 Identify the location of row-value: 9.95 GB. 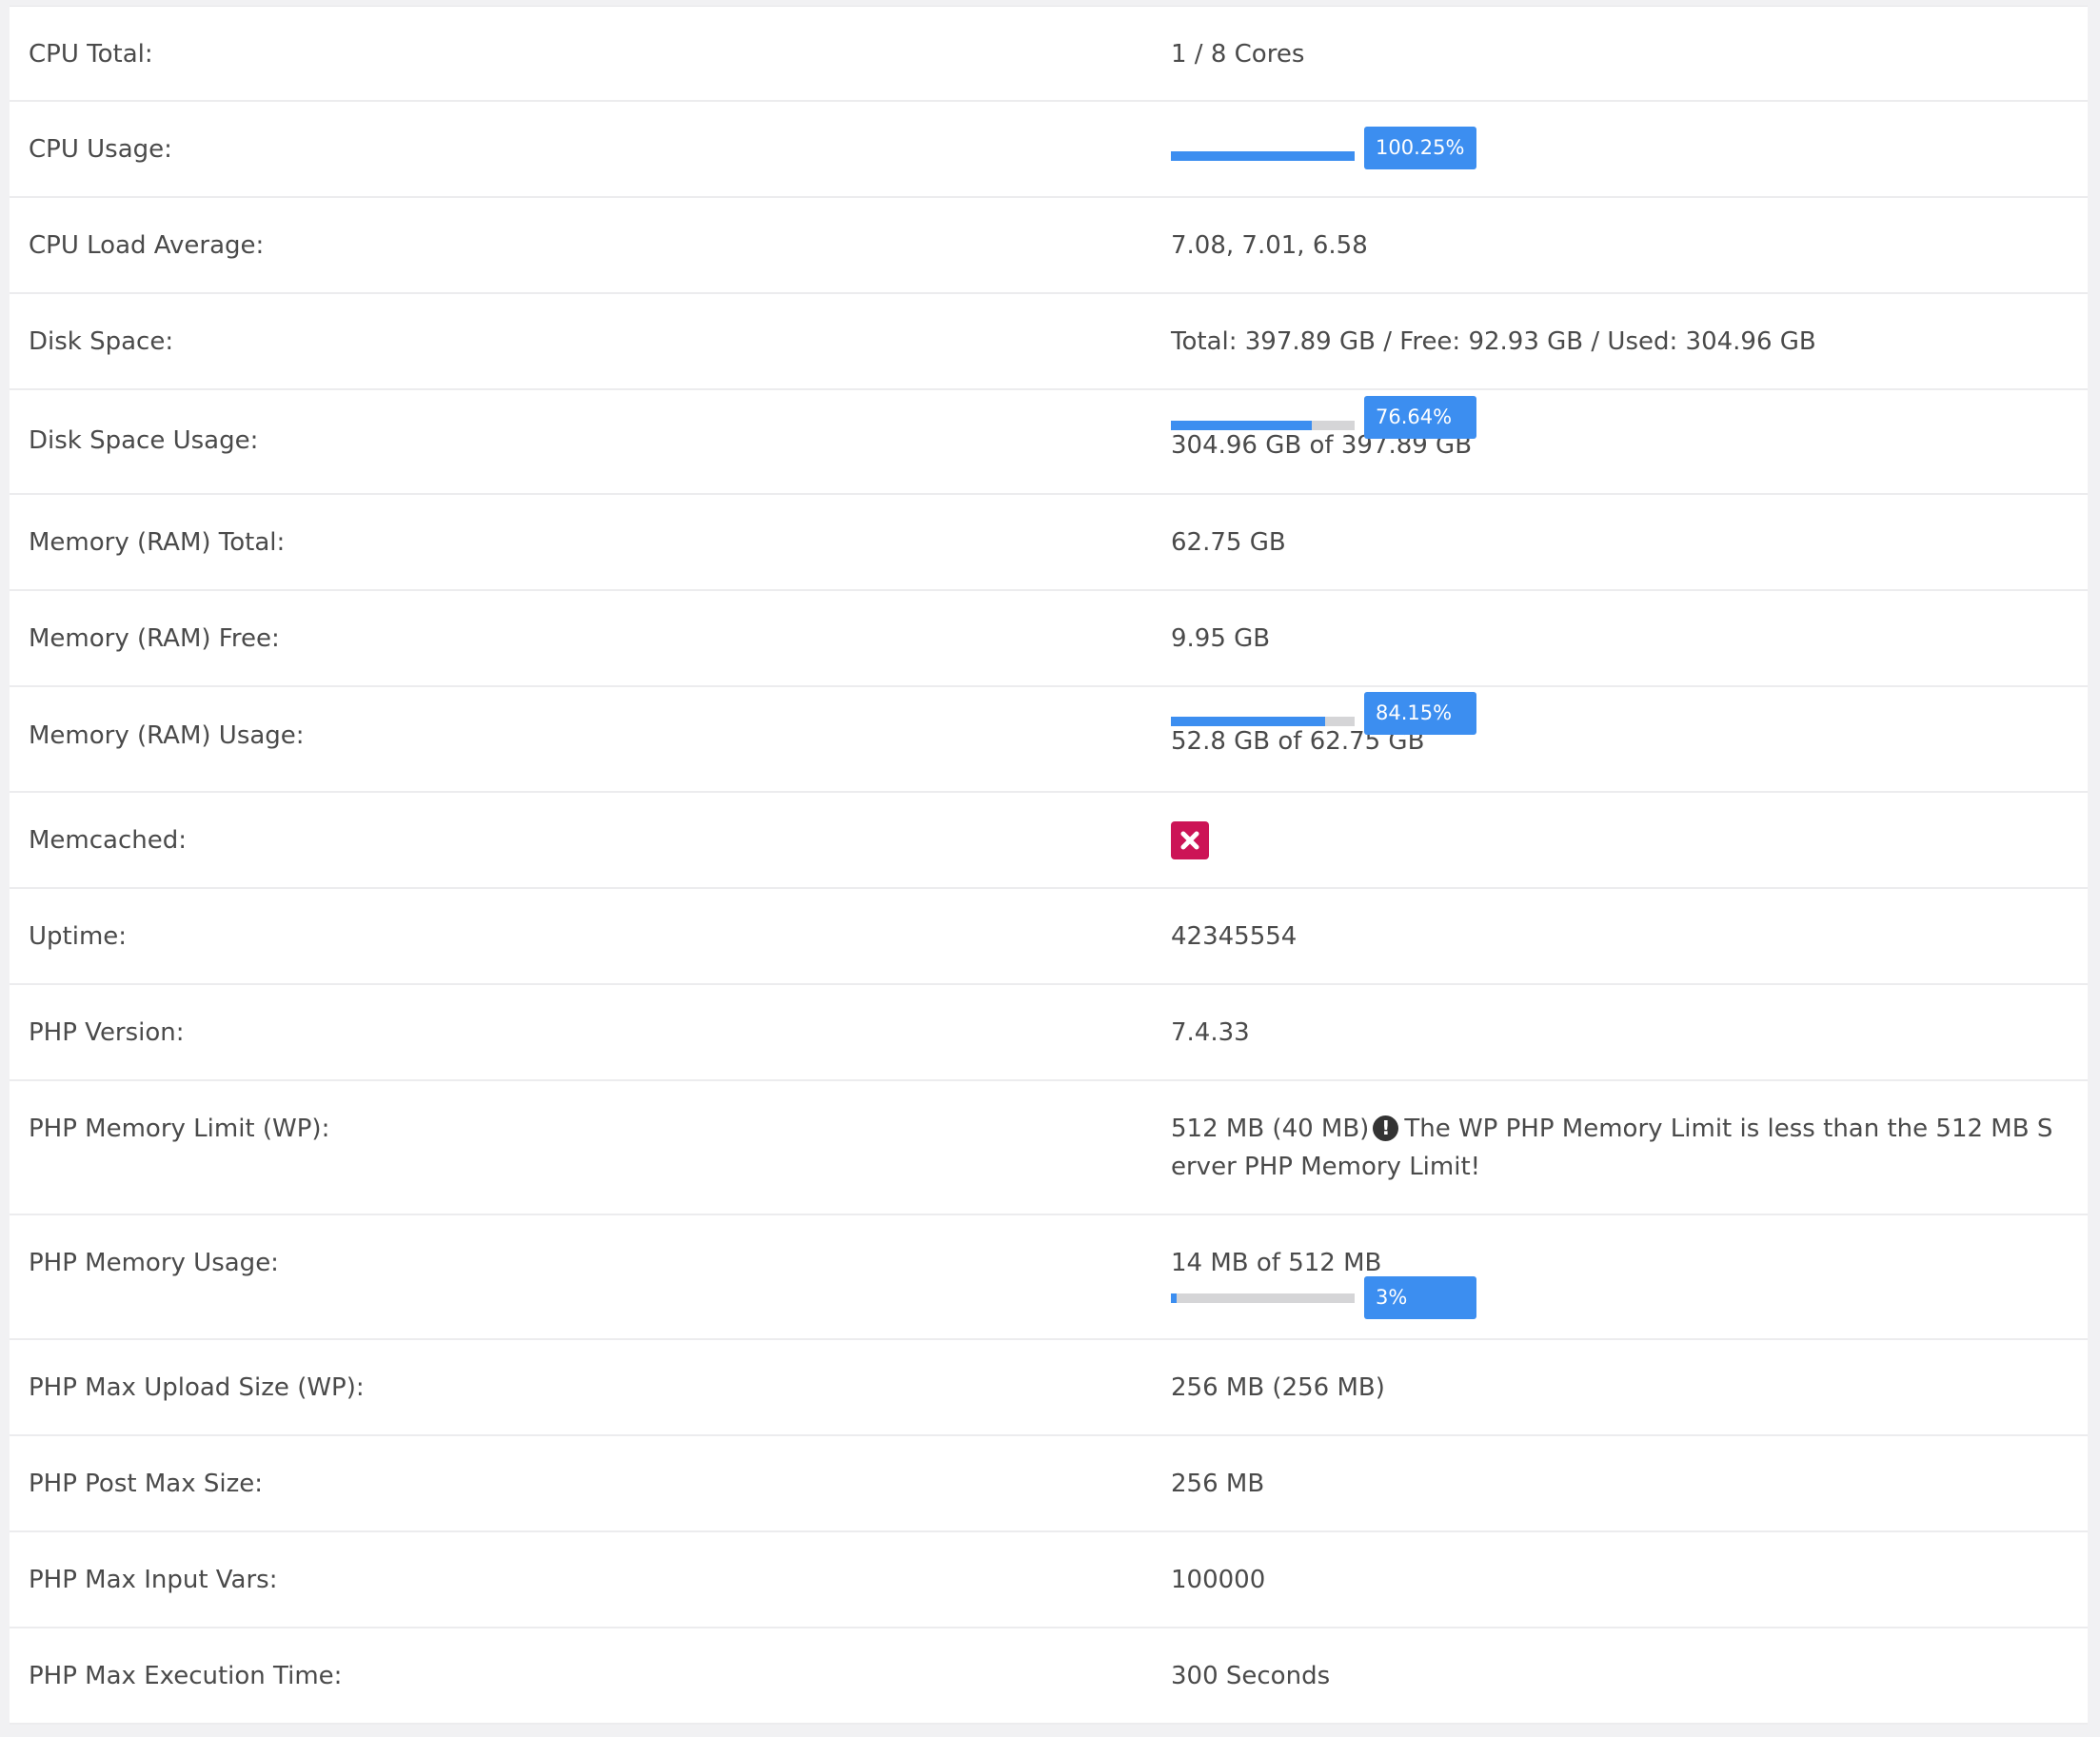
(1221, 638).